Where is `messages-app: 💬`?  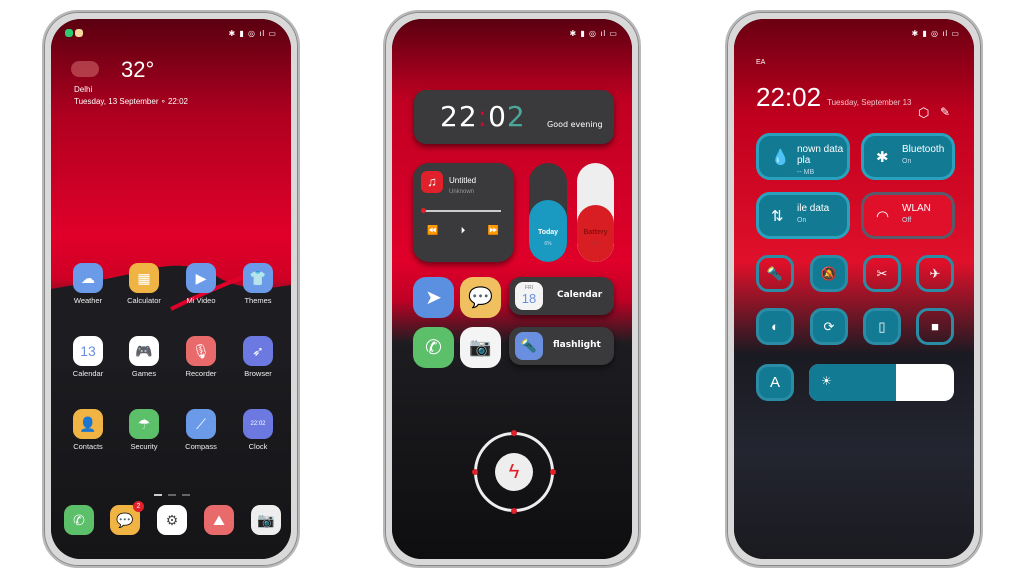
messages-app: 💬 is located at coordinates (480, 297).